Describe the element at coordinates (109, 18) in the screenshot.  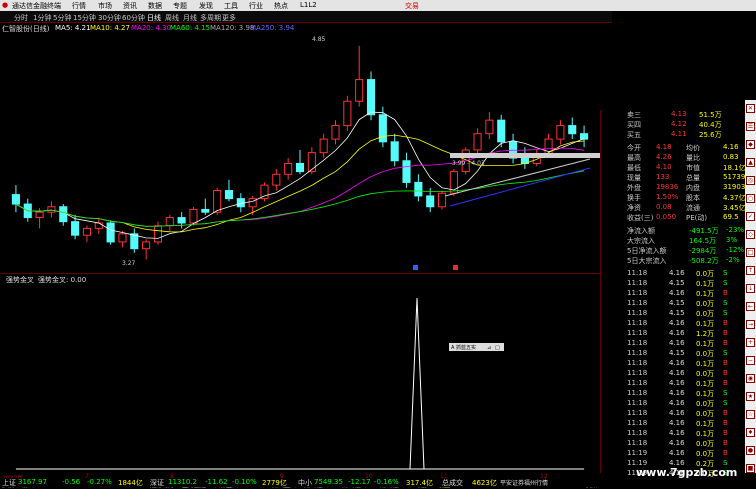
I see `period-30min: 30分钟` at that location.